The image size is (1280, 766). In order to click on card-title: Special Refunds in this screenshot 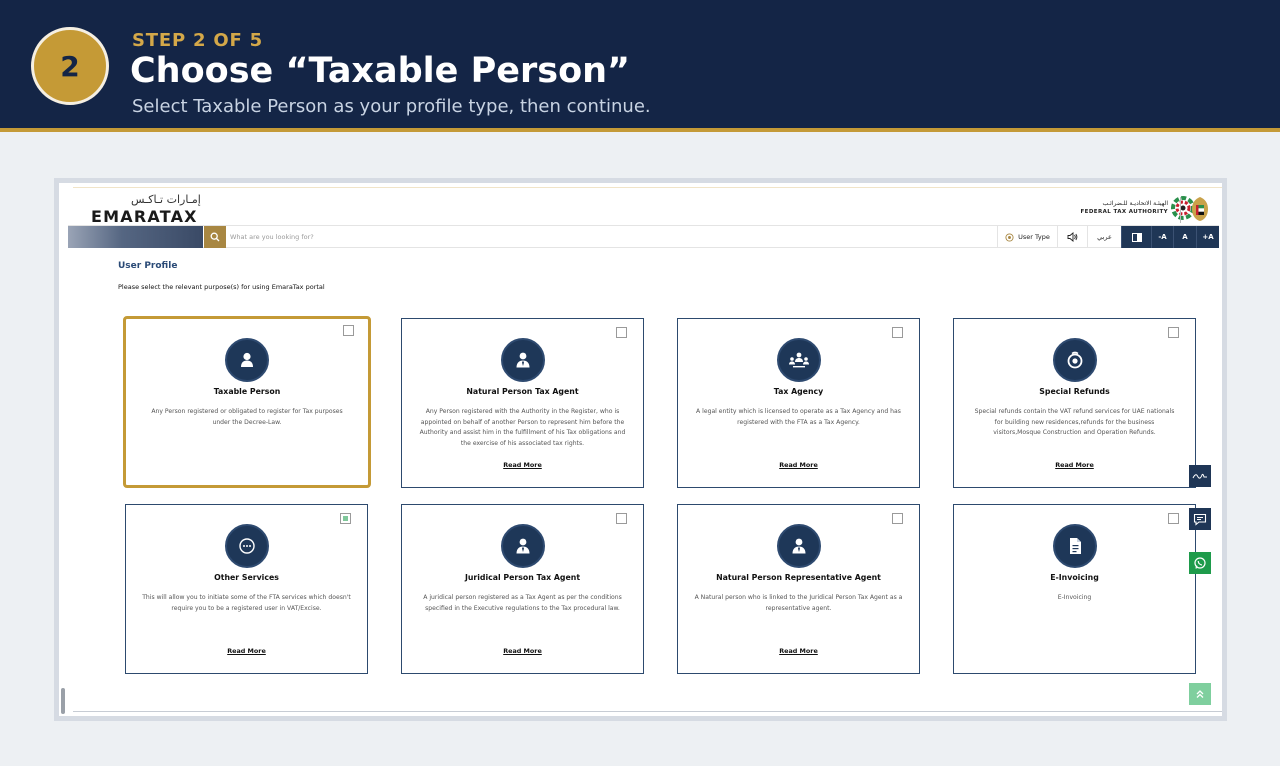, I will do `click(1074, 391)`.